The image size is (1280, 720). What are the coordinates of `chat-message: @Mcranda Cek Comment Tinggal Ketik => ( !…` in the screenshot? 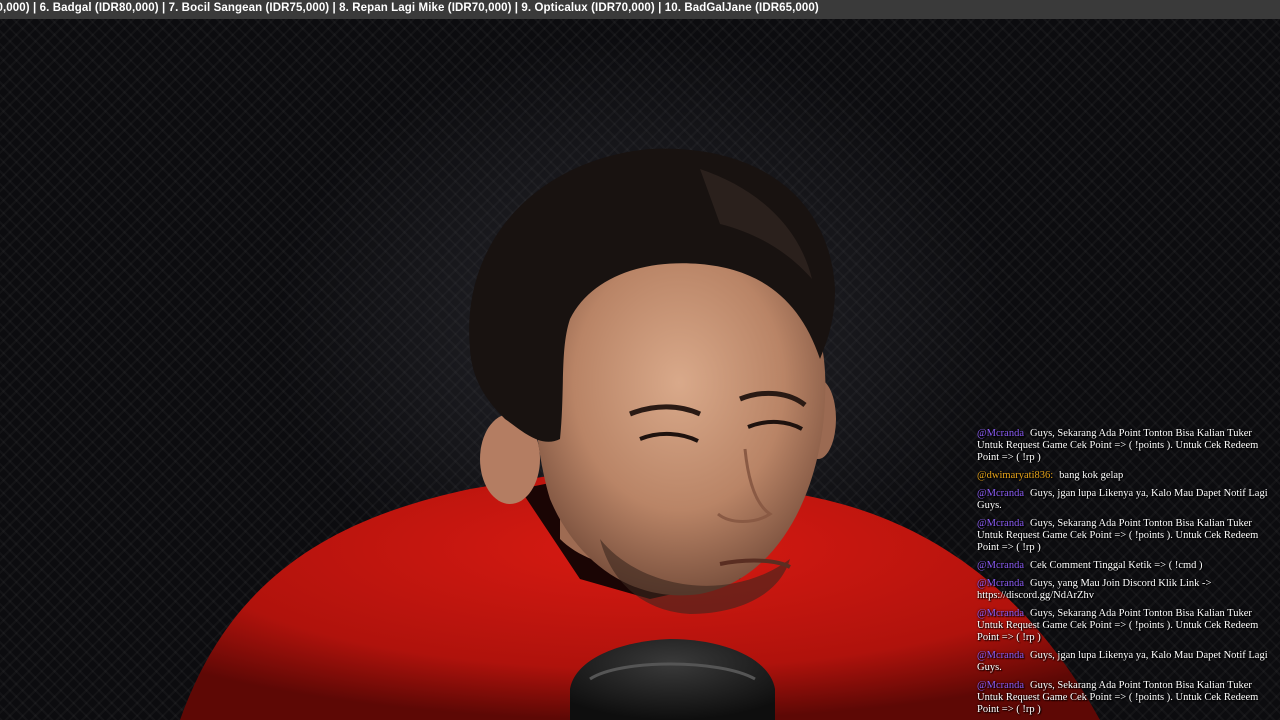 It's located at (1123, 566).